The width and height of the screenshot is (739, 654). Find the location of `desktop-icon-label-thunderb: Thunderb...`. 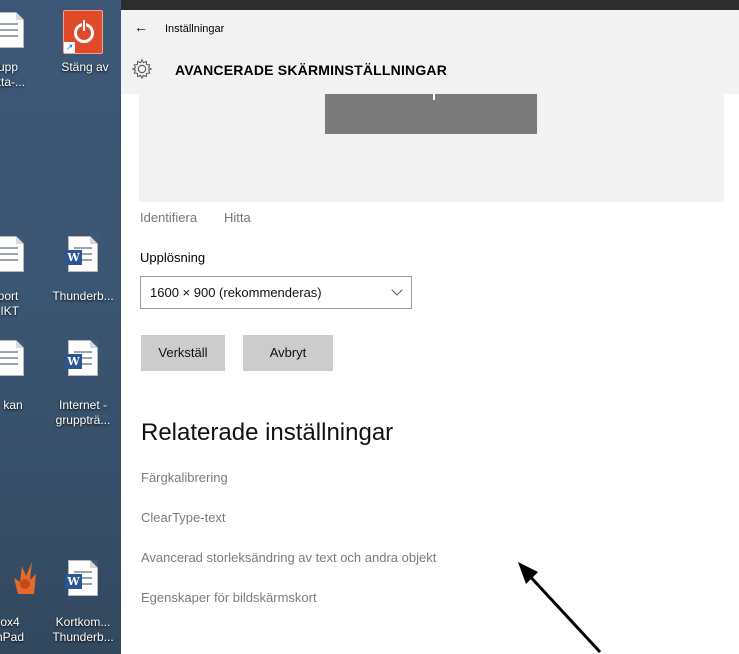

desktop-icon-label-thunderb: Thunderb... is located at coordinates (83, 296).